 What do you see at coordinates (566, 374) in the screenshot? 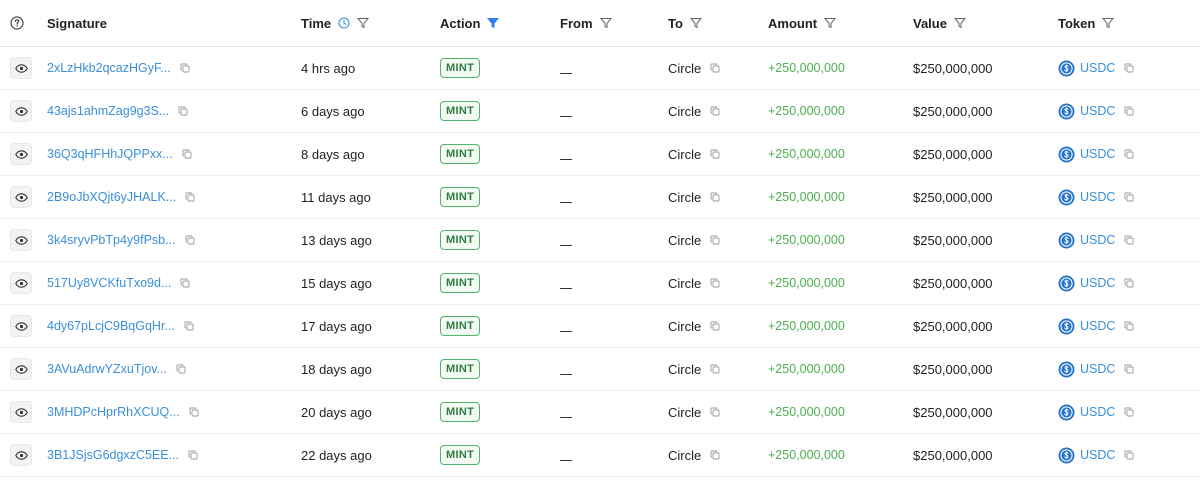
I see `from-empty-dash` at bounding box center [566, 374].